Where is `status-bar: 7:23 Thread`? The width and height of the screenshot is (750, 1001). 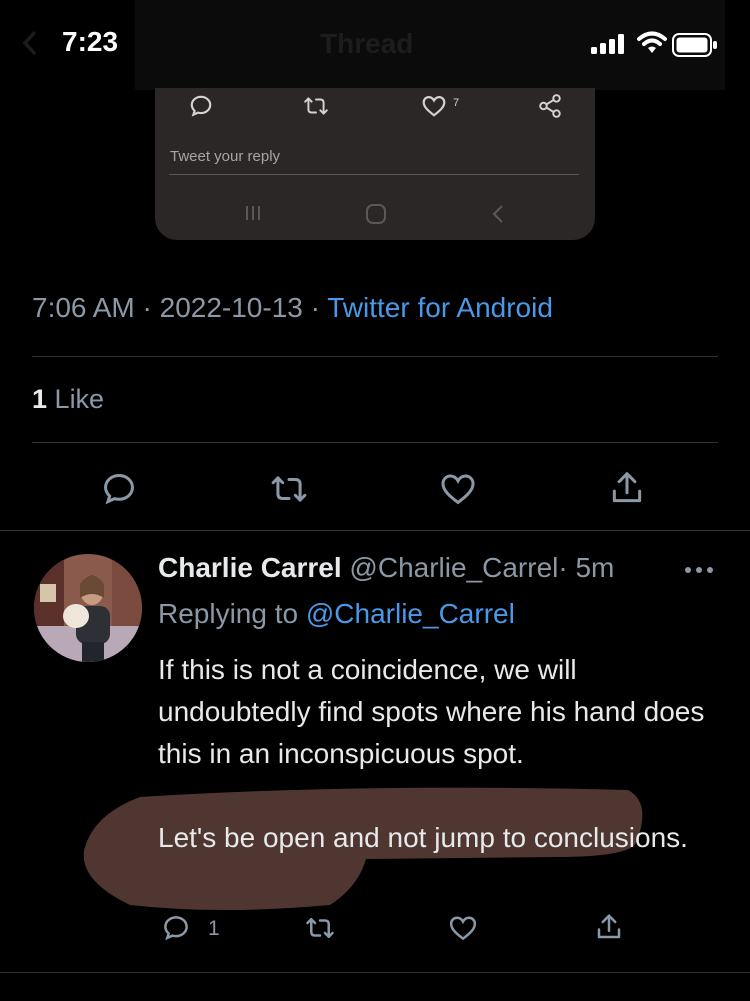 status-bar: 7:23 Thread is located at coordinates (375, 45).